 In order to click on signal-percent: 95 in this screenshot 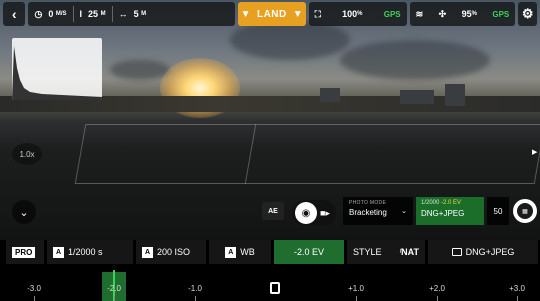, I will do `click(466, 14)`.